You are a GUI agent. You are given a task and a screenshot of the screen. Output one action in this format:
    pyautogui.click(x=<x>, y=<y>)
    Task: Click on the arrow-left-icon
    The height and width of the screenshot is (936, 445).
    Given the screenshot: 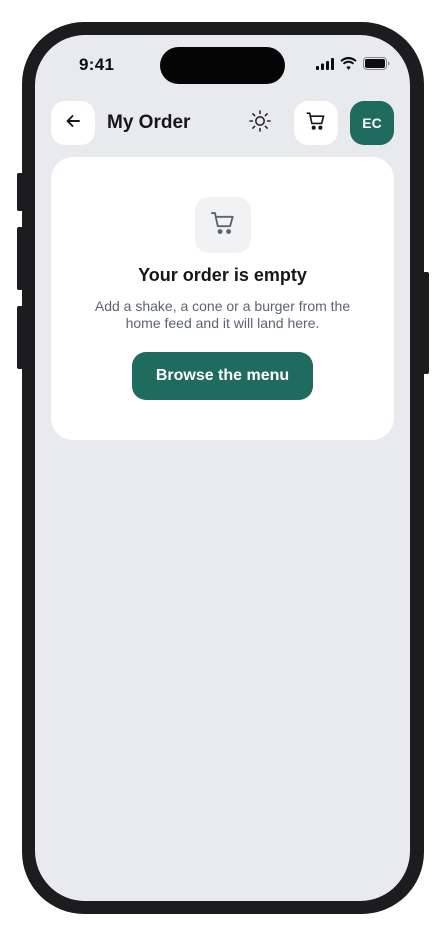 What is the action you would take?
    pyautogui.click(x=73, y=123)
    